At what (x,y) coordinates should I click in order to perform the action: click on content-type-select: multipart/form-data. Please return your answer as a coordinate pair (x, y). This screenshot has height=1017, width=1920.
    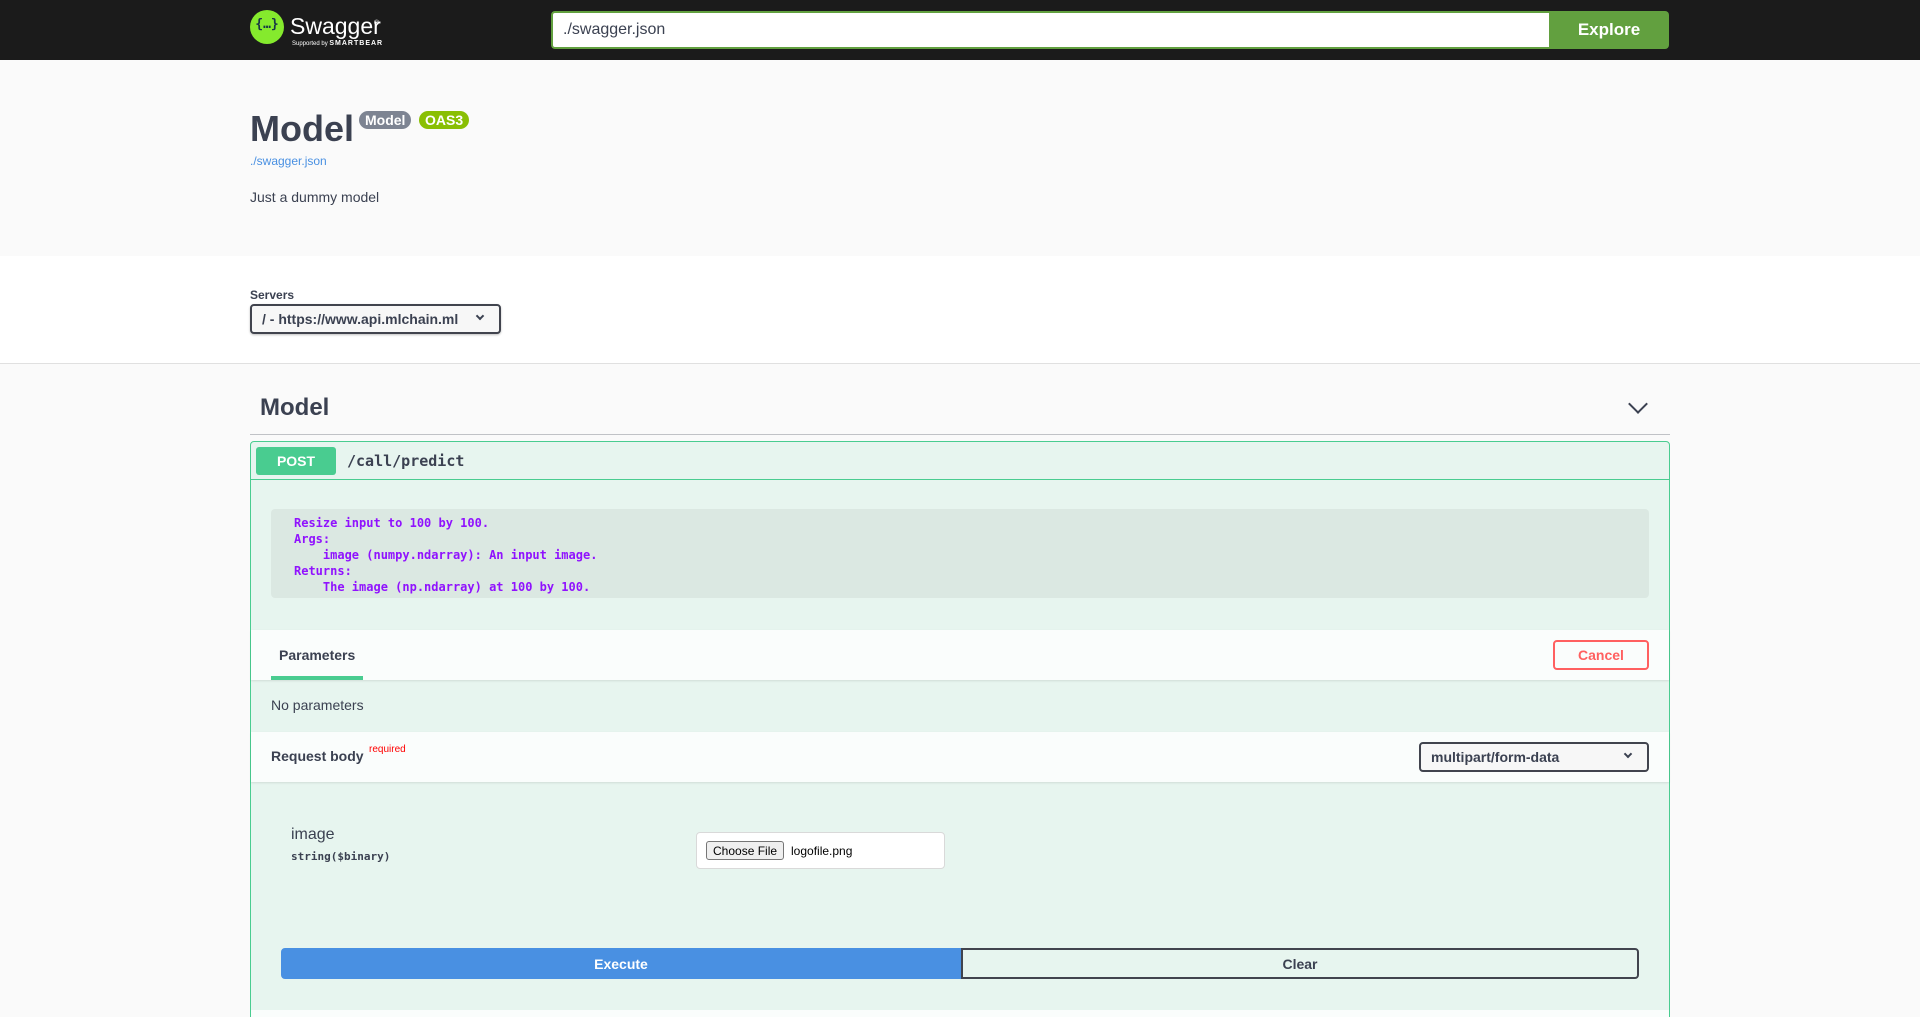
    Looking at the image, I should click on (1534, 757).